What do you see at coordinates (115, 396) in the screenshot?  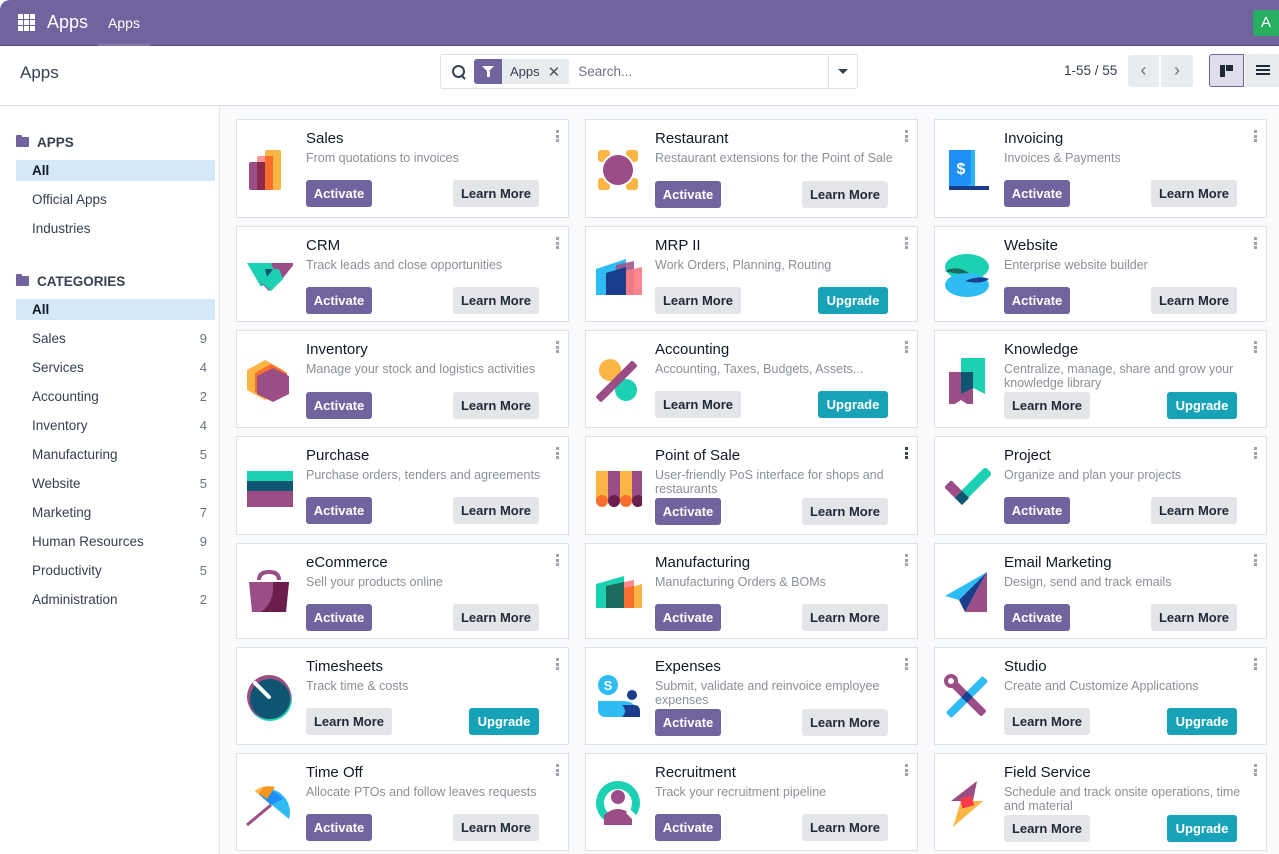 I see `sidebar-item-accounting: Accounting 2` at bounding box center [115, 396].